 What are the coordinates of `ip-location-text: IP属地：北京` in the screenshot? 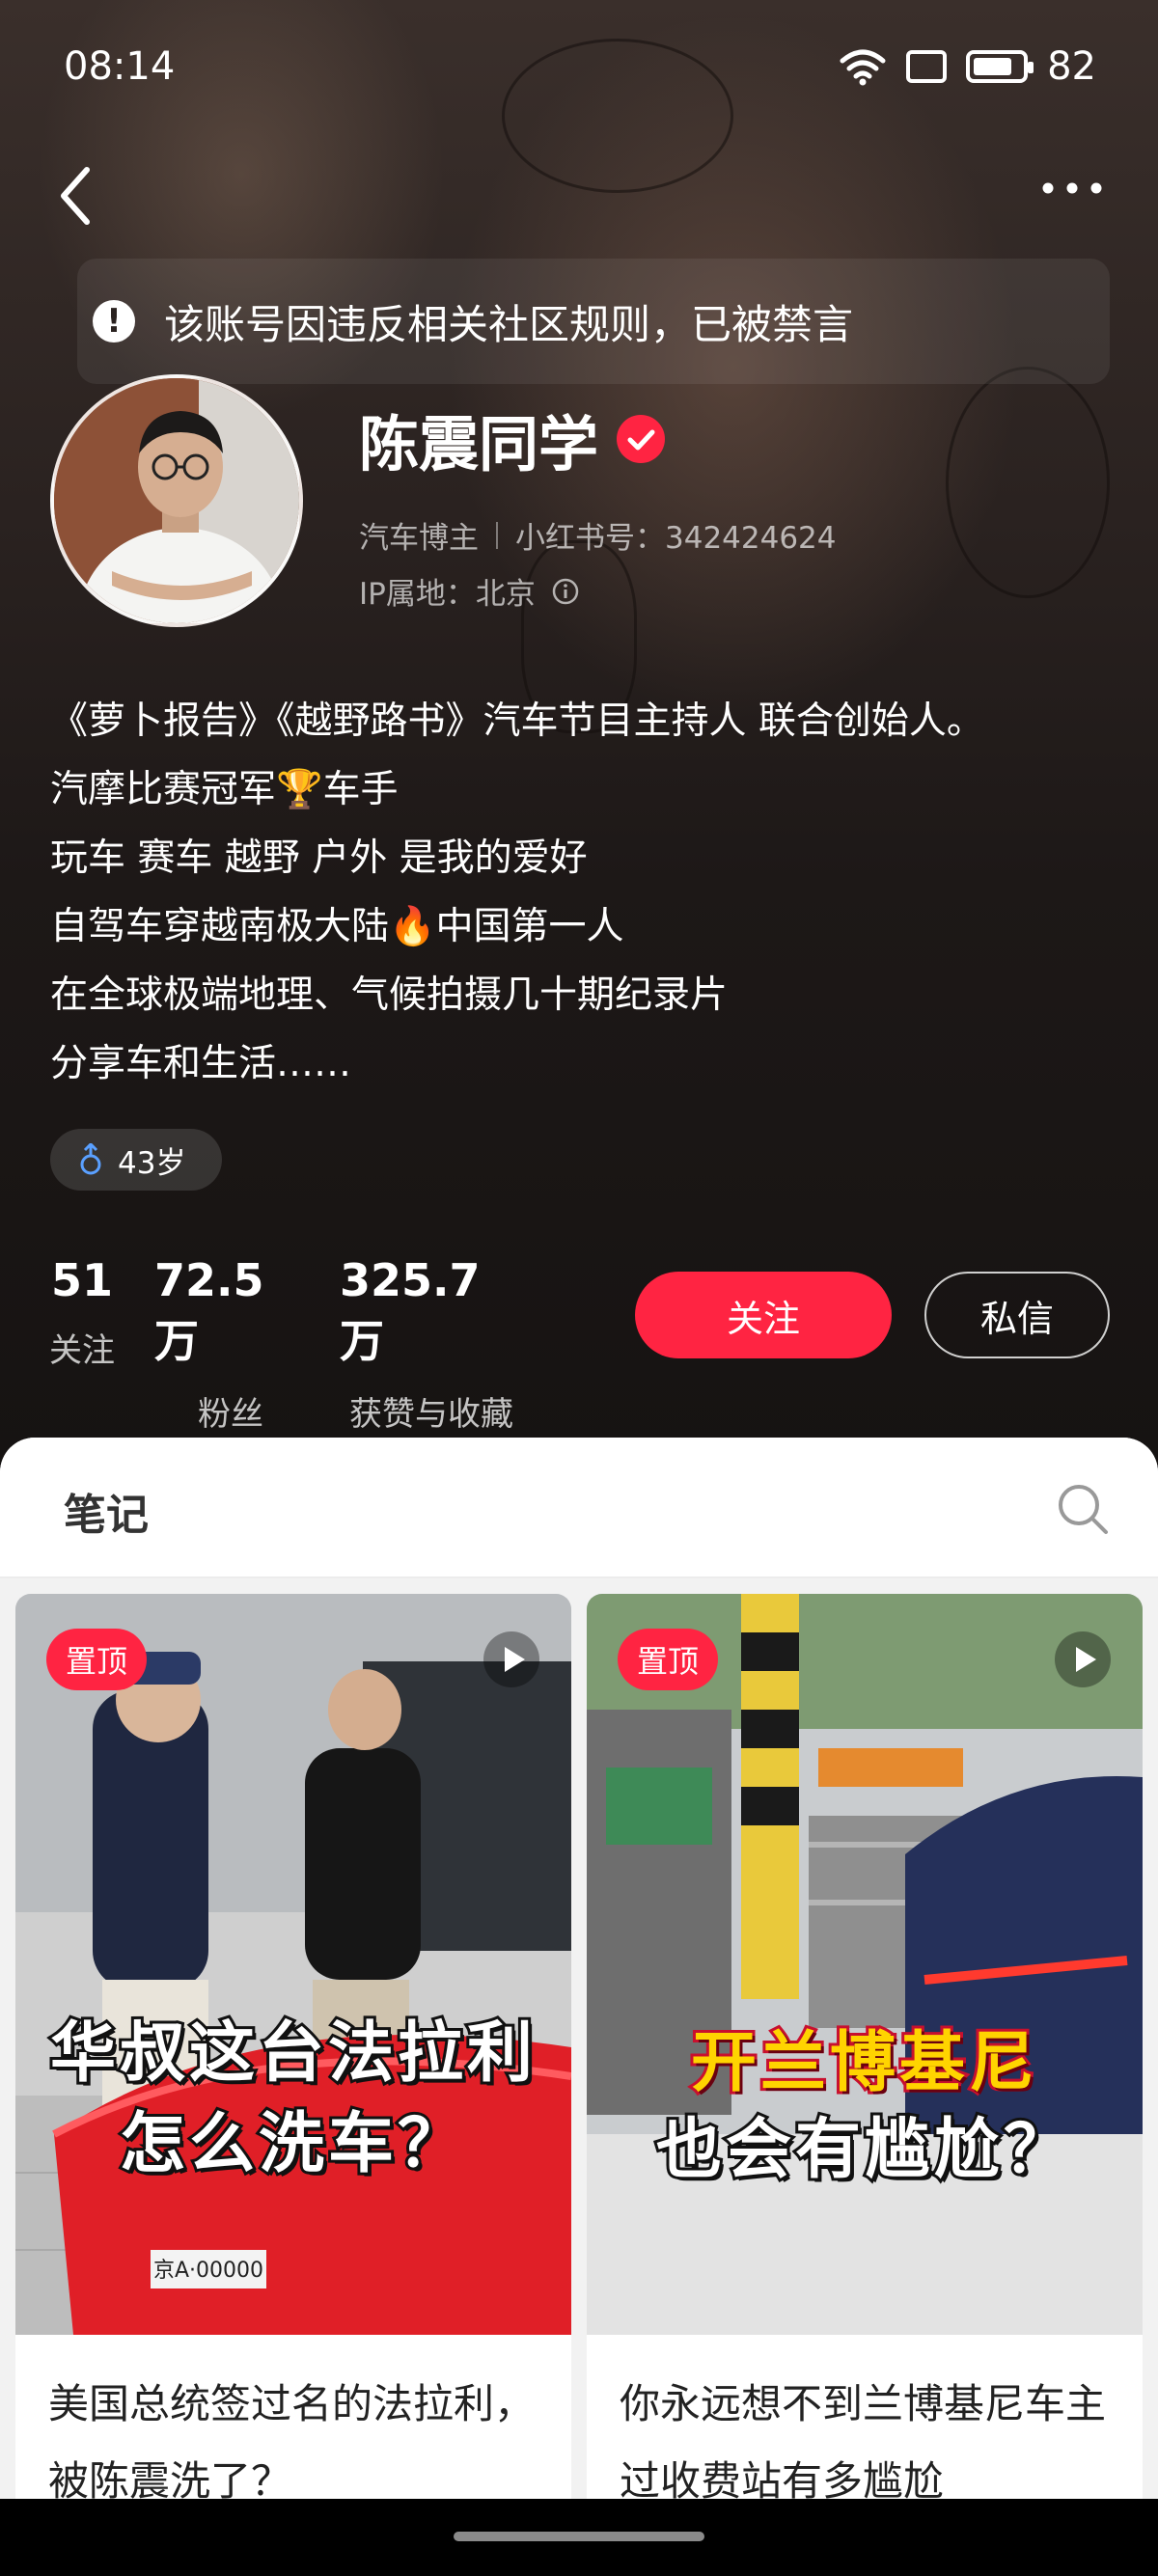 It's located at (447, 595).